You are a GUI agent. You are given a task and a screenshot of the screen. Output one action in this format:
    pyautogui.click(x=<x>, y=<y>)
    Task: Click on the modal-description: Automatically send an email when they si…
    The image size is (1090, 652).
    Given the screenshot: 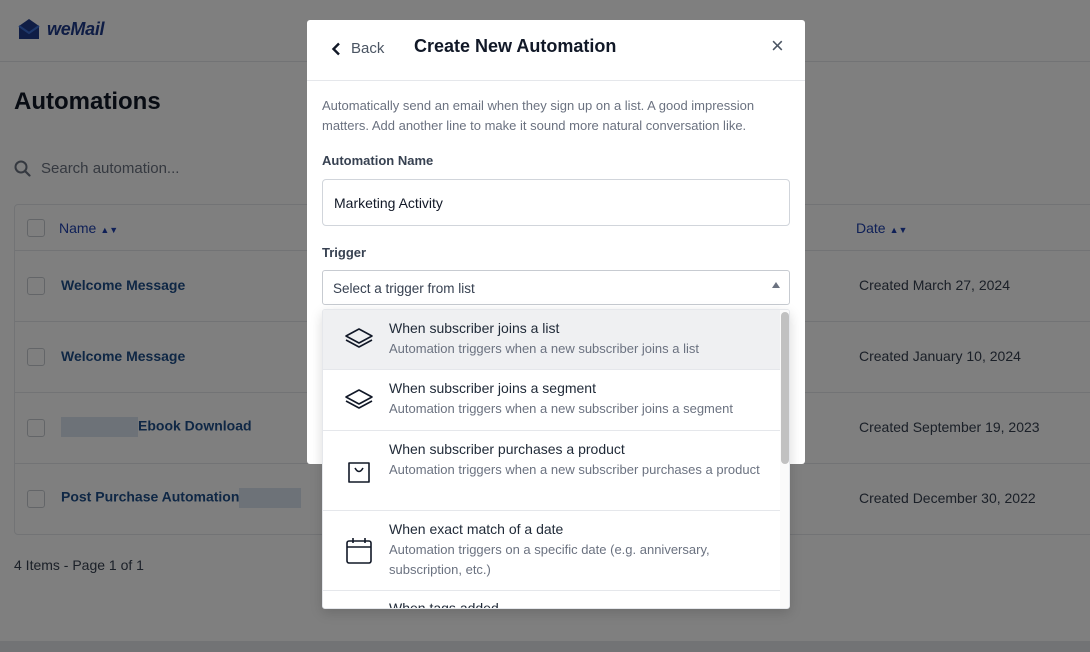 What is the action you would take?
    pyautogui.click(x=538, y=115)
    